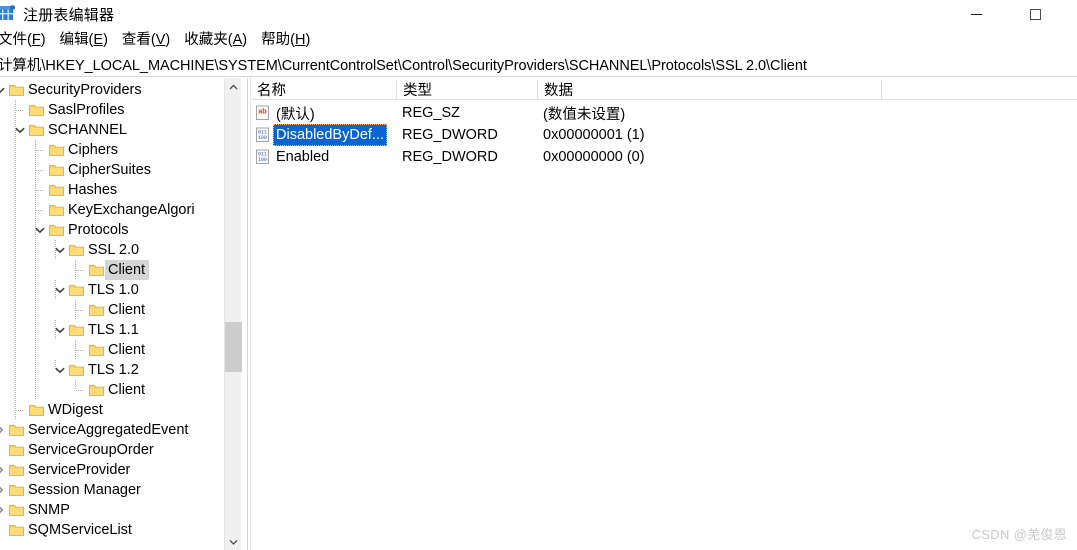 The width and height of the screenshot is (1077, 550). What do you see at coordinates (295, 114) in the screenshot?
I see `value-name: (默认)` at bounding box center [295, 114].